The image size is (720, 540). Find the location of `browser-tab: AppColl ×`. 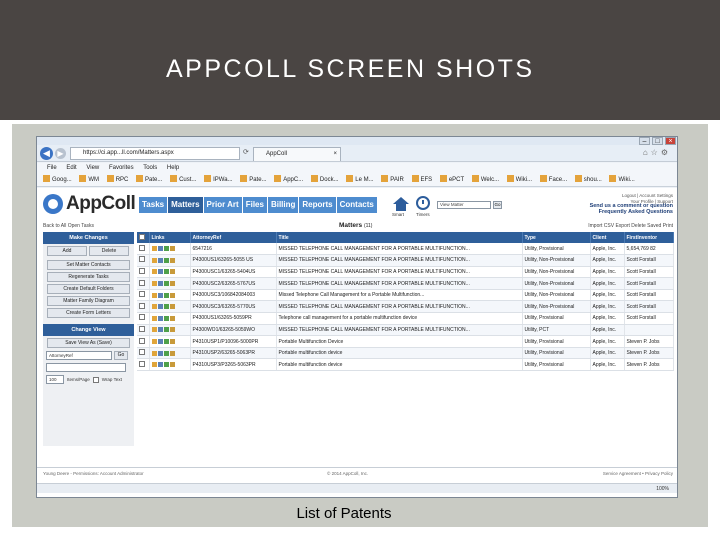

browser-tab: AppColl × is located at coordinates (297, 154).